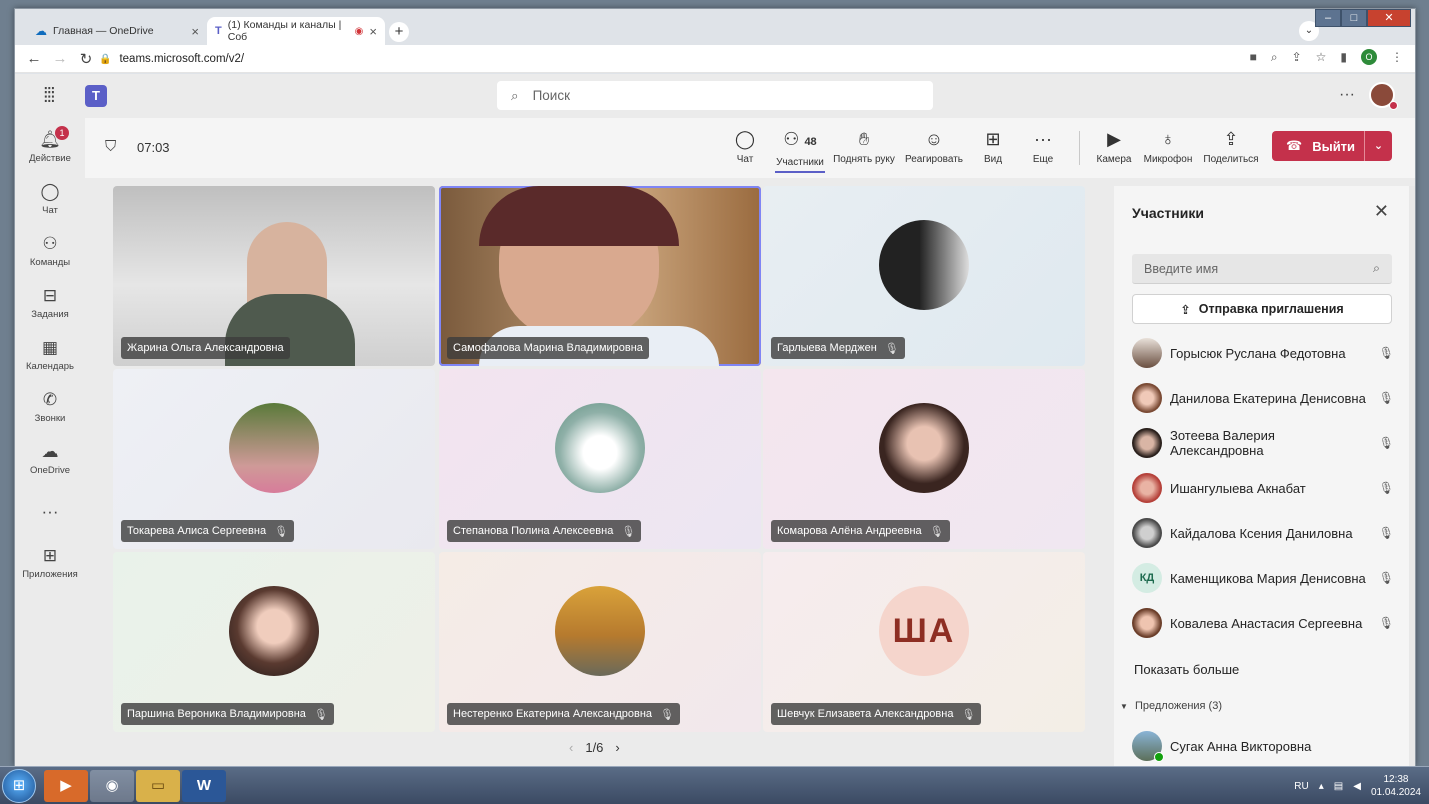 The height and width of the screenshot is (804, 1429). I want to click on video-tile-speaking: Самофалова Марина Владимировна, so click(600, 276).